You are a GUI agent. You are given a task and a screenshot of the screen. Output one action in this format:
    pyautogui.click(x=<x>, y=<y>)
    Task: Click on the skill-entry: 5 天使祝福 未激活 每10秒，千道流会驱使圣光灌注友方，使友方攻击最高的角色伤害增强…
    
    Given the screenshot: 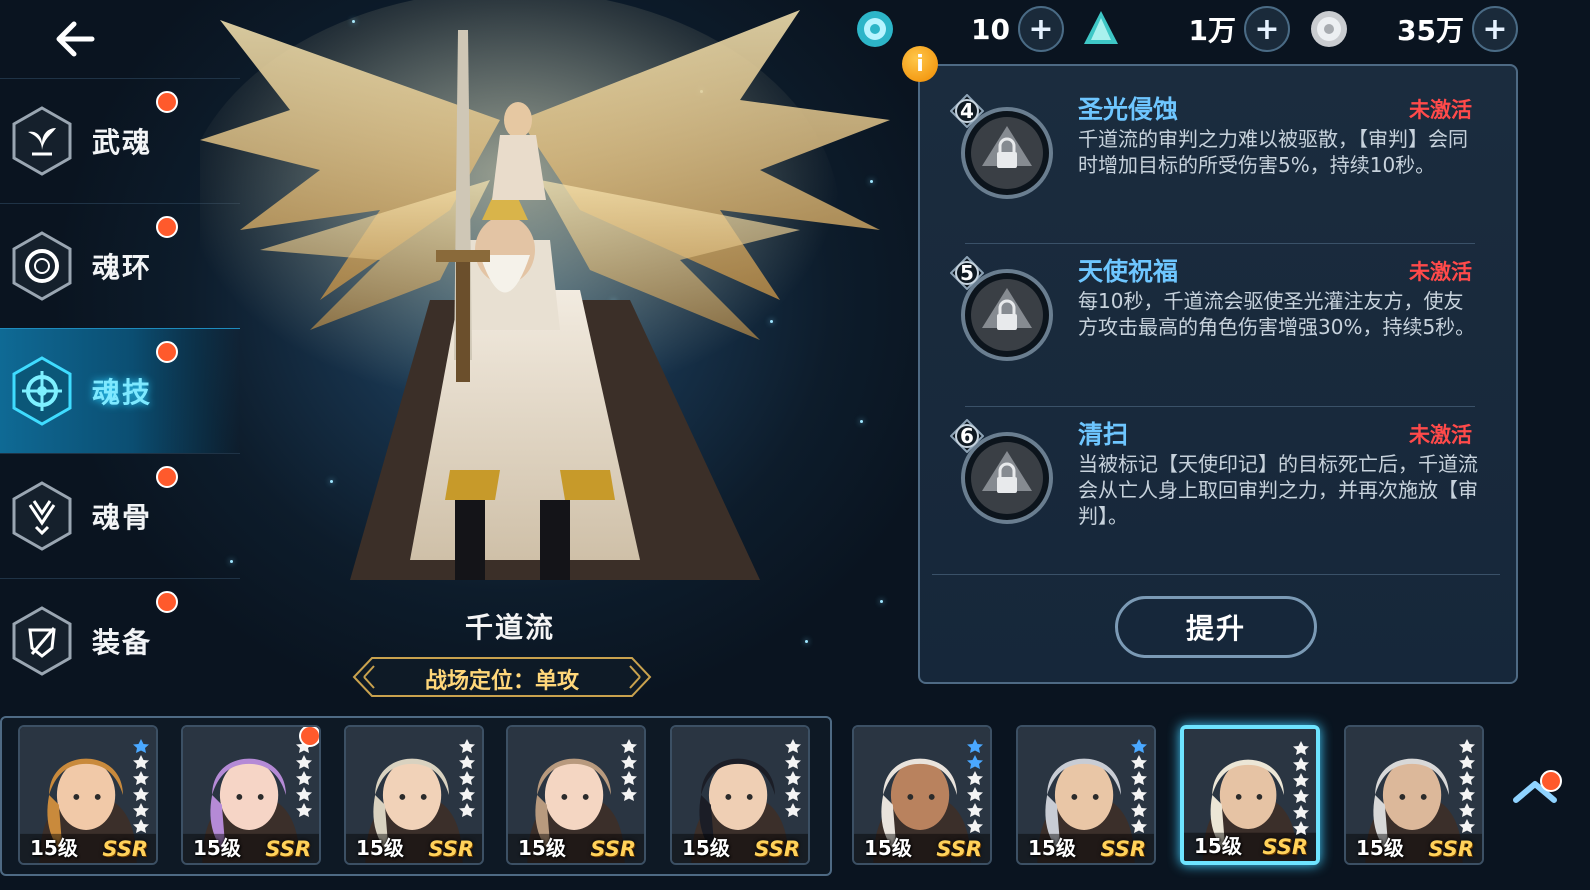 What is the action you would take?
    pyautogui.click(x=1214, y=334)
    